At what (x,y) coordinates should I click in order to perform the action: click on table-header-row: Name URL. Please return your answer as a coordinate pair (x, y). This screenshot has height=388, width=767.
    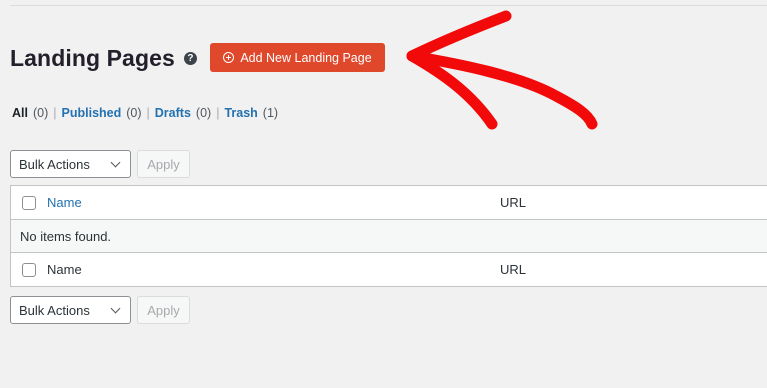
    Looking at the image, I should click on (389, 203).